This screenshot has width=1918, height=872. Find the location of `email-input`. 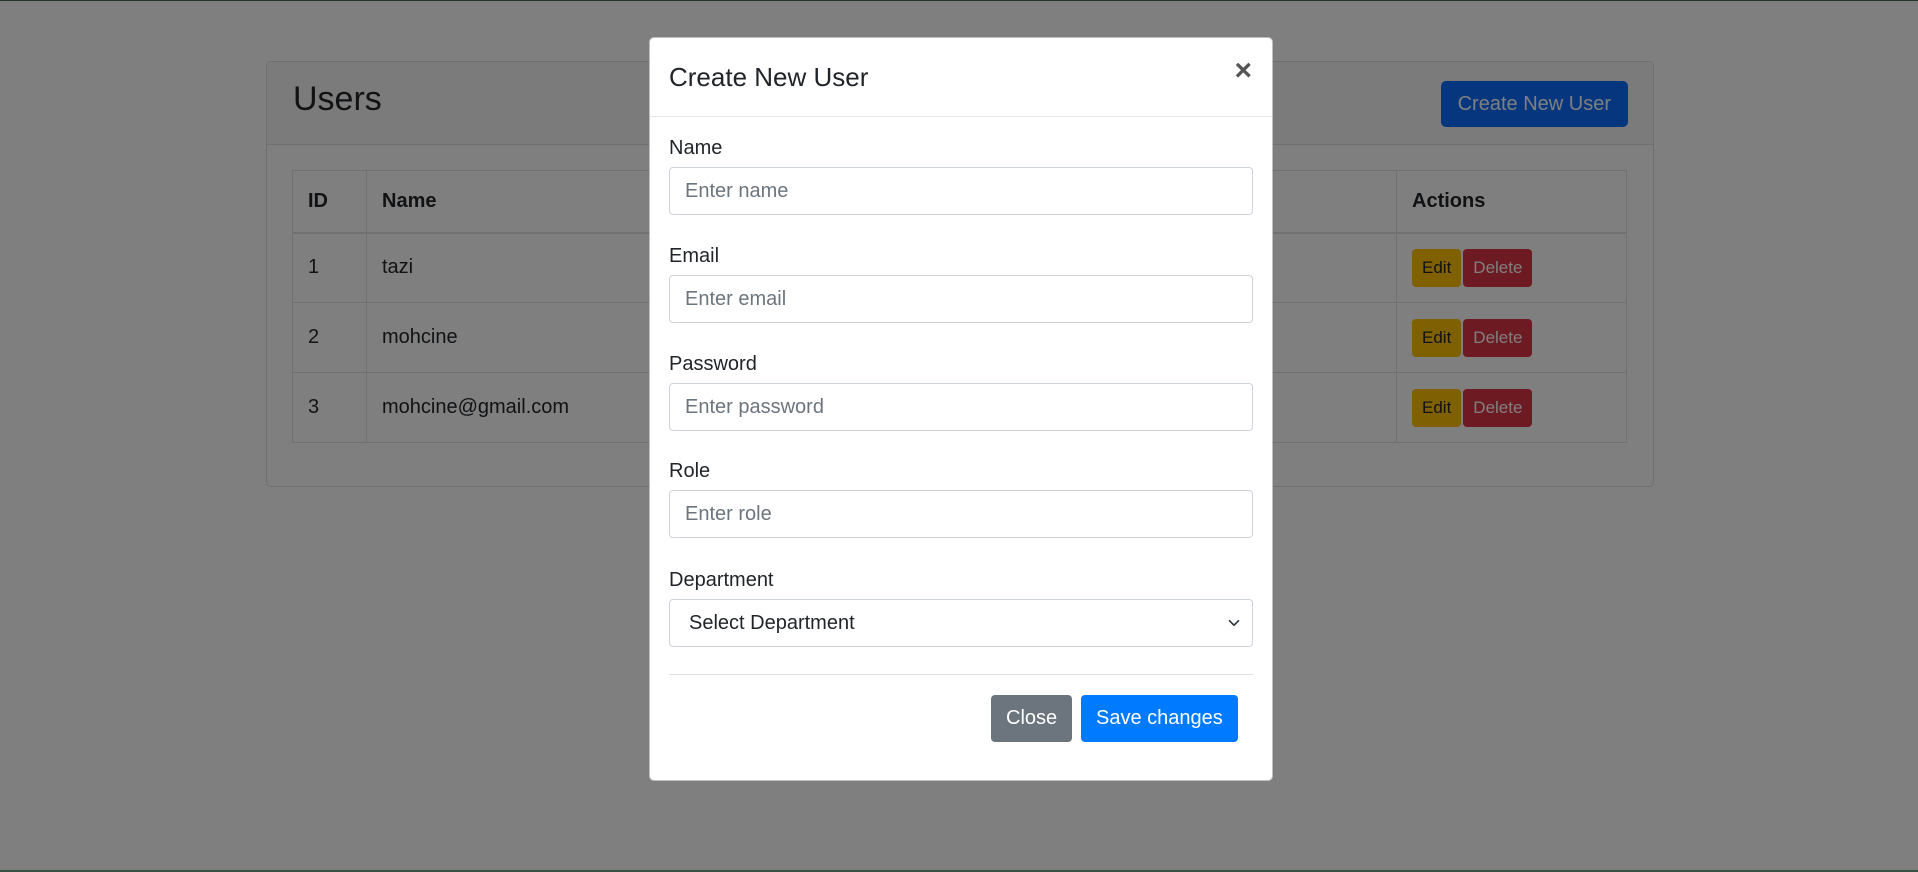

email-input is located at coordinates (961, 299).